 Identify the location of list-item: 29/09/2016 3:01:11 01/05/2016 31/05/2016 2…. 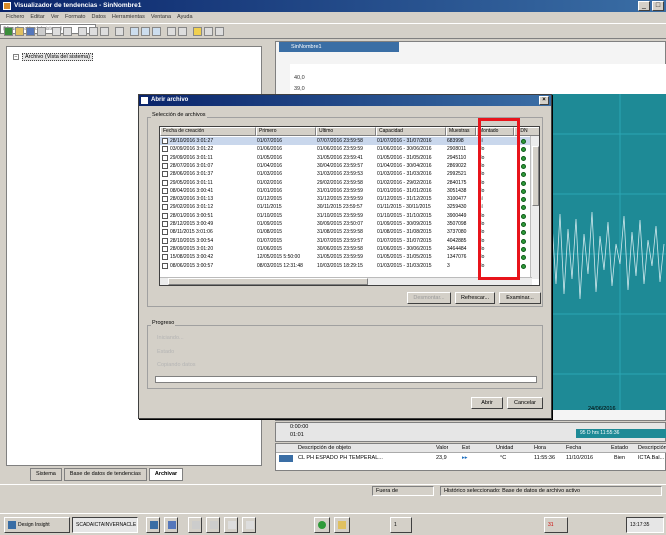
(346, 158).